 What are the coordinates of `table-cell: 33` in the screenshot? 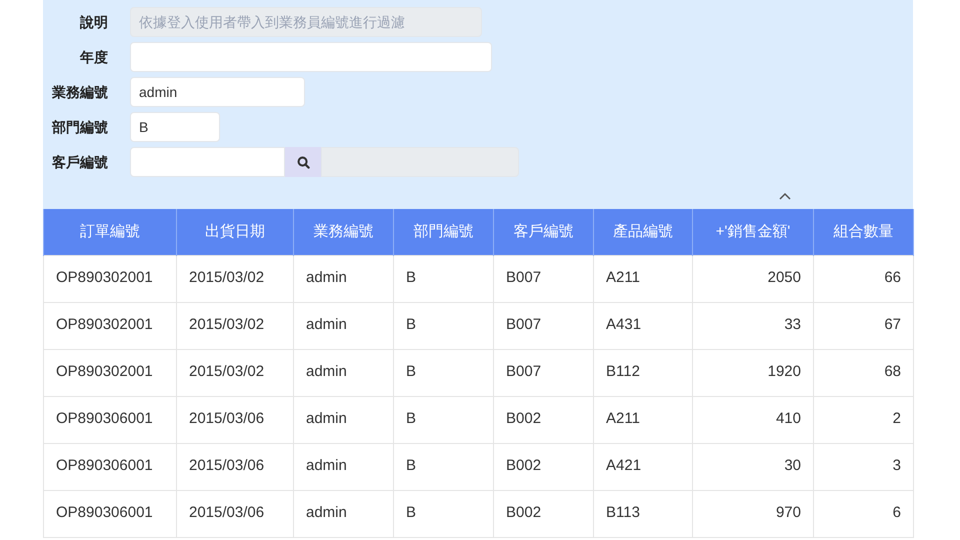 It's located at (753, 325).